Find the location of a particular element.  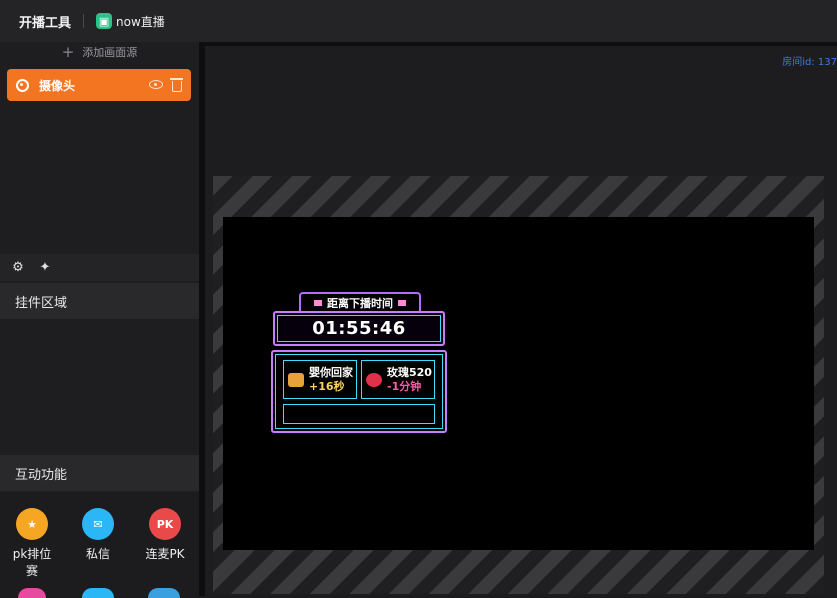

countdown-timer: 01:55:46 is located at coordinates (359, 328).